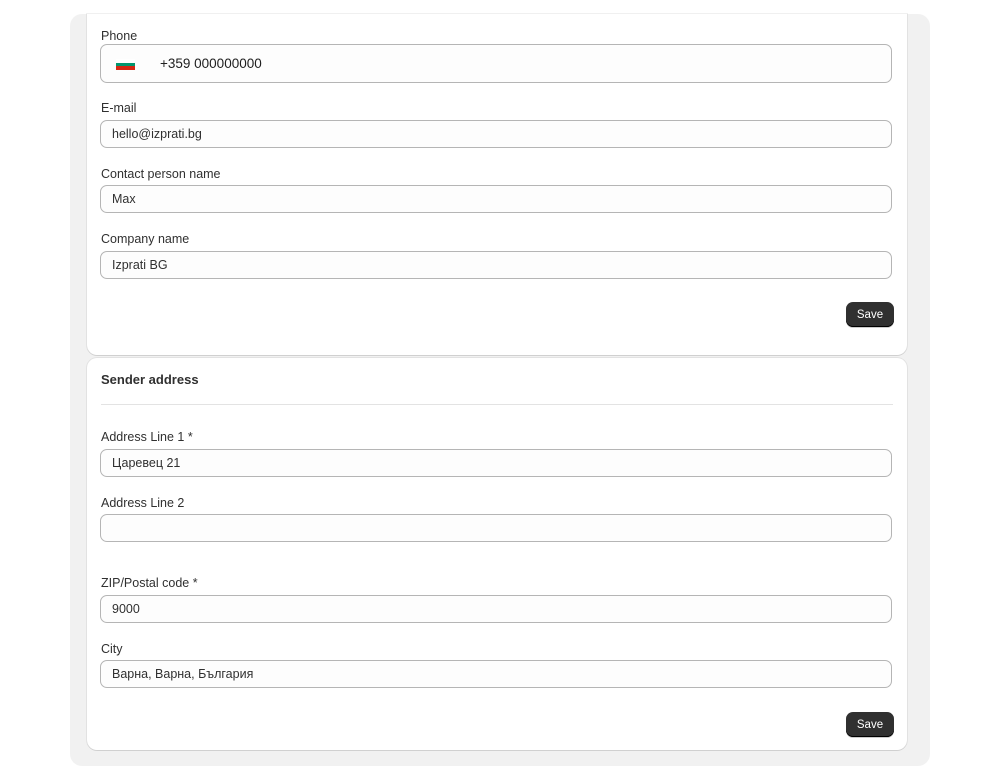 Image resolution: width=1000 pixels, height=781 pixels. I want to click on address-line2-field, so click(496, 528).